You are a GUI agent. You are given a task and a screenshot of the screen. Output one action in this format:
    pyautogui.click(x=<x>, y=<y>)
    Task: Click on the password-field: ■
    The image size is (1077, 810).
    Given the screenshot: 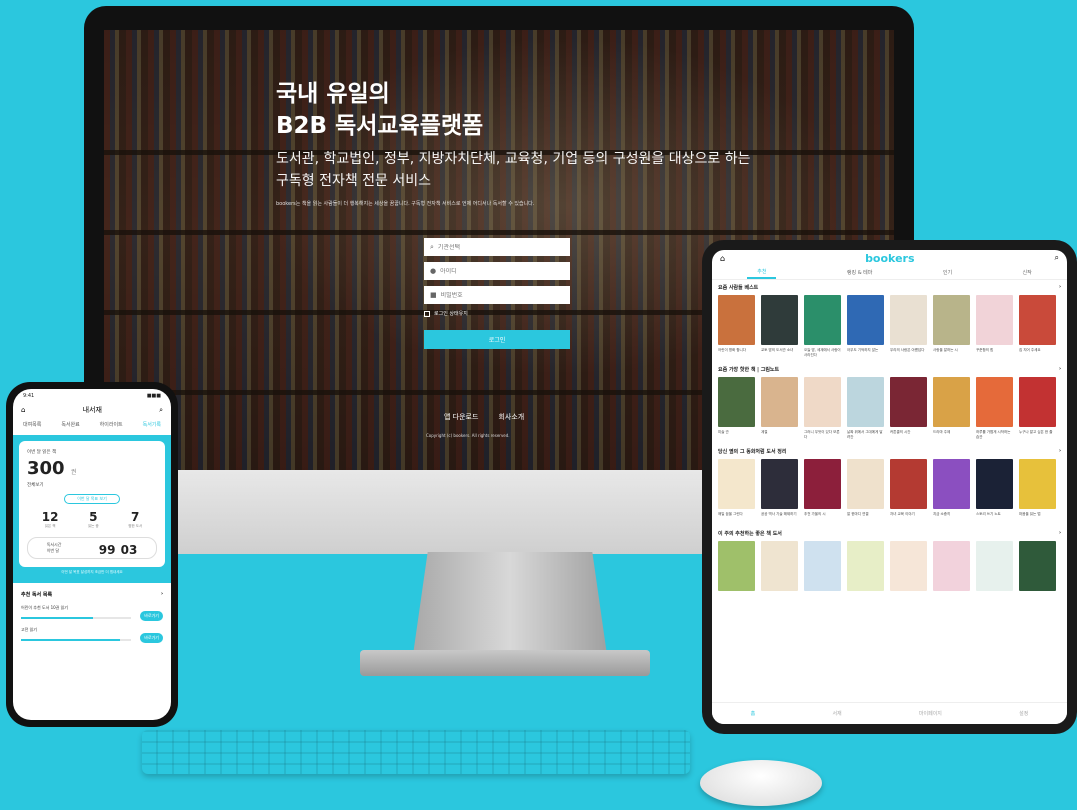 What is the action you would take?
    pyautogui.click(x=497, y=295)
    